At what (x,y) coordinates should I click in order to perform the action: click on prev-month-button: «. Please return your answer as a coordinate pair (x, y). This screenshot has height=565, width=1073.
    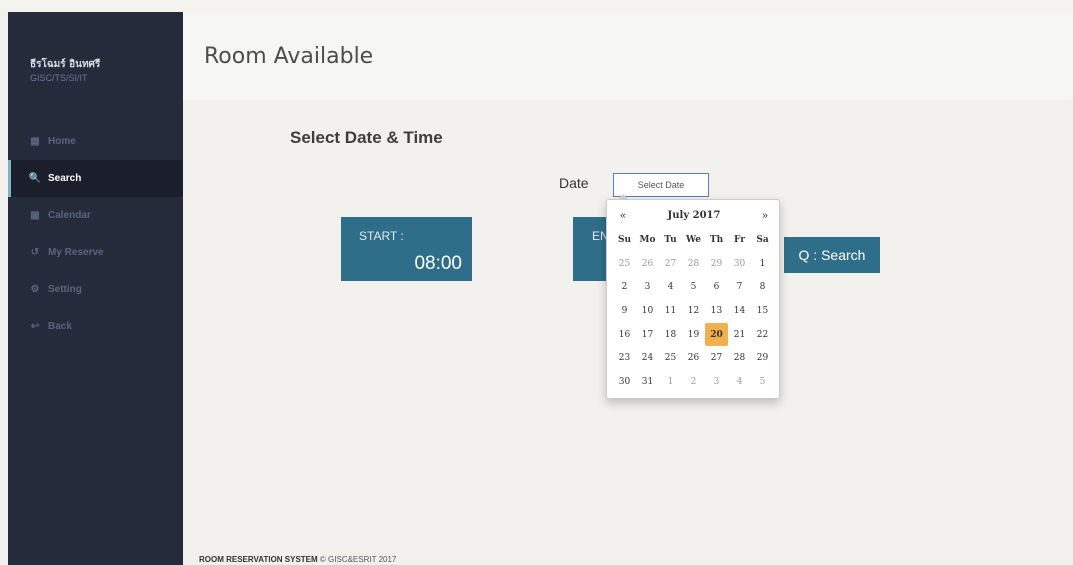
    Looking at the image, I should click on (623, 215).